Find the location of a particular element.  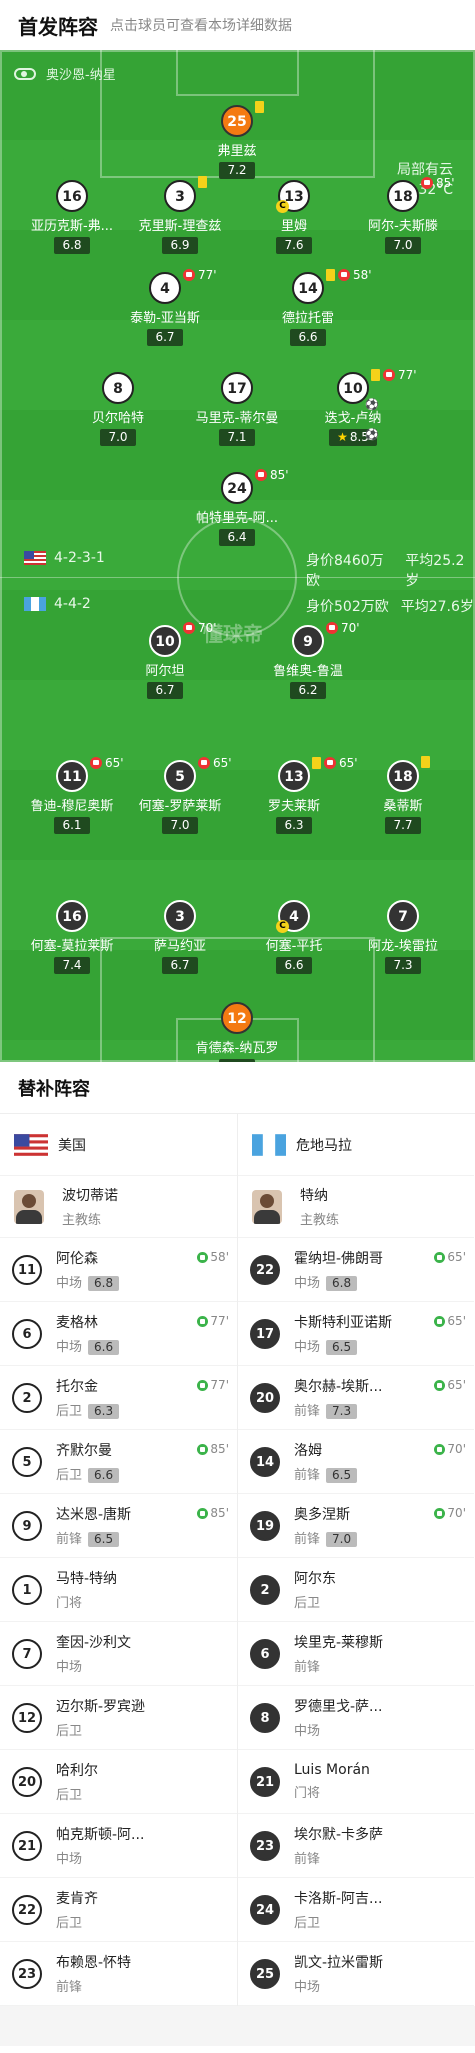

player-13: 13 C 里姆 7.6 is located at coordinates (294, 217).